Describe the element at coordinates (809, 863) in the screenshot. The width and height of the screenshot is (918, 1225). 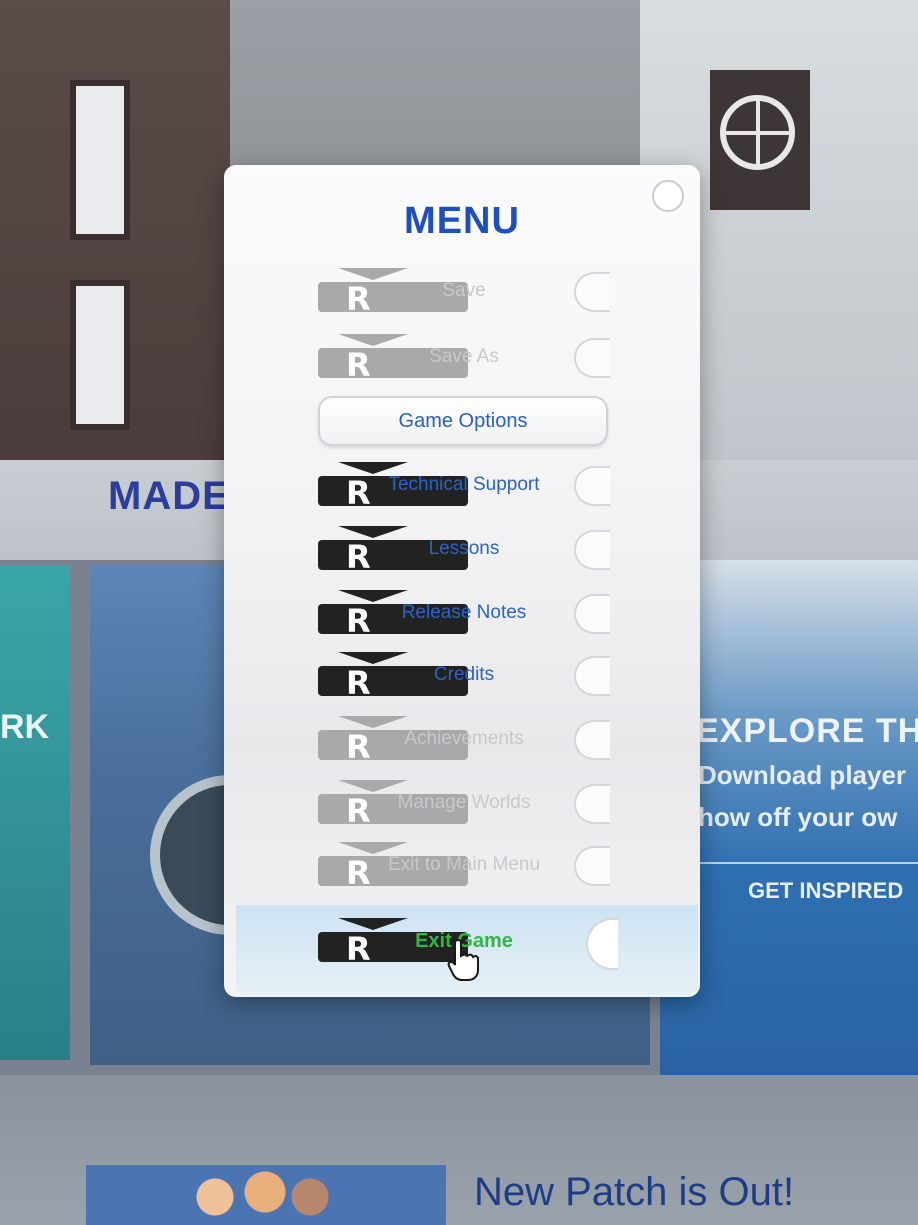
I see `explore-divider` at that location.